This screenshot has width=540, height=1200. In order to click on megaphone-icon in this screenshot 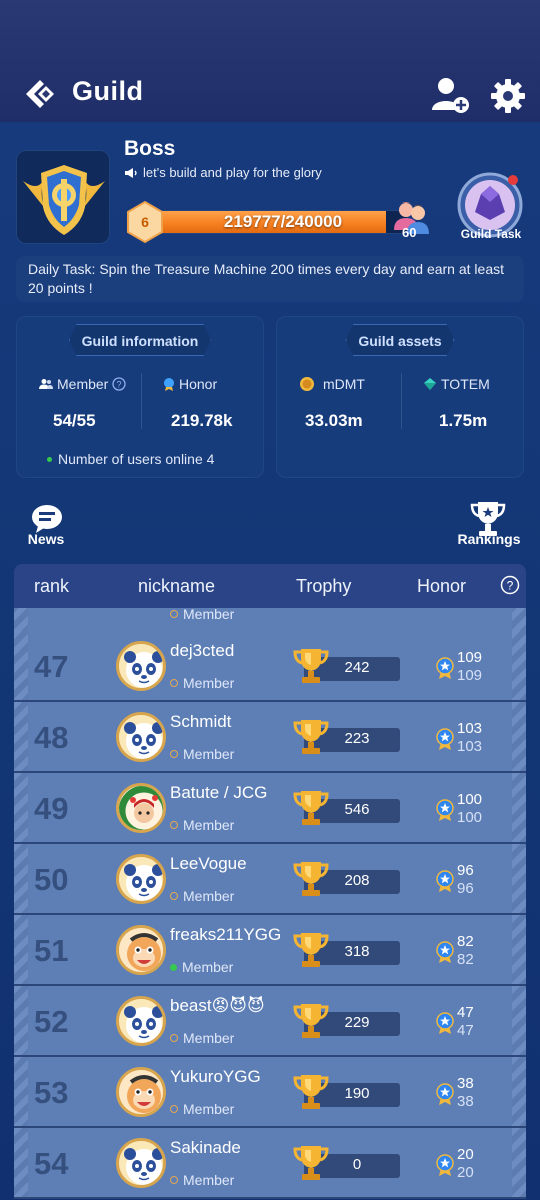, I will do `click(131, 172)`.